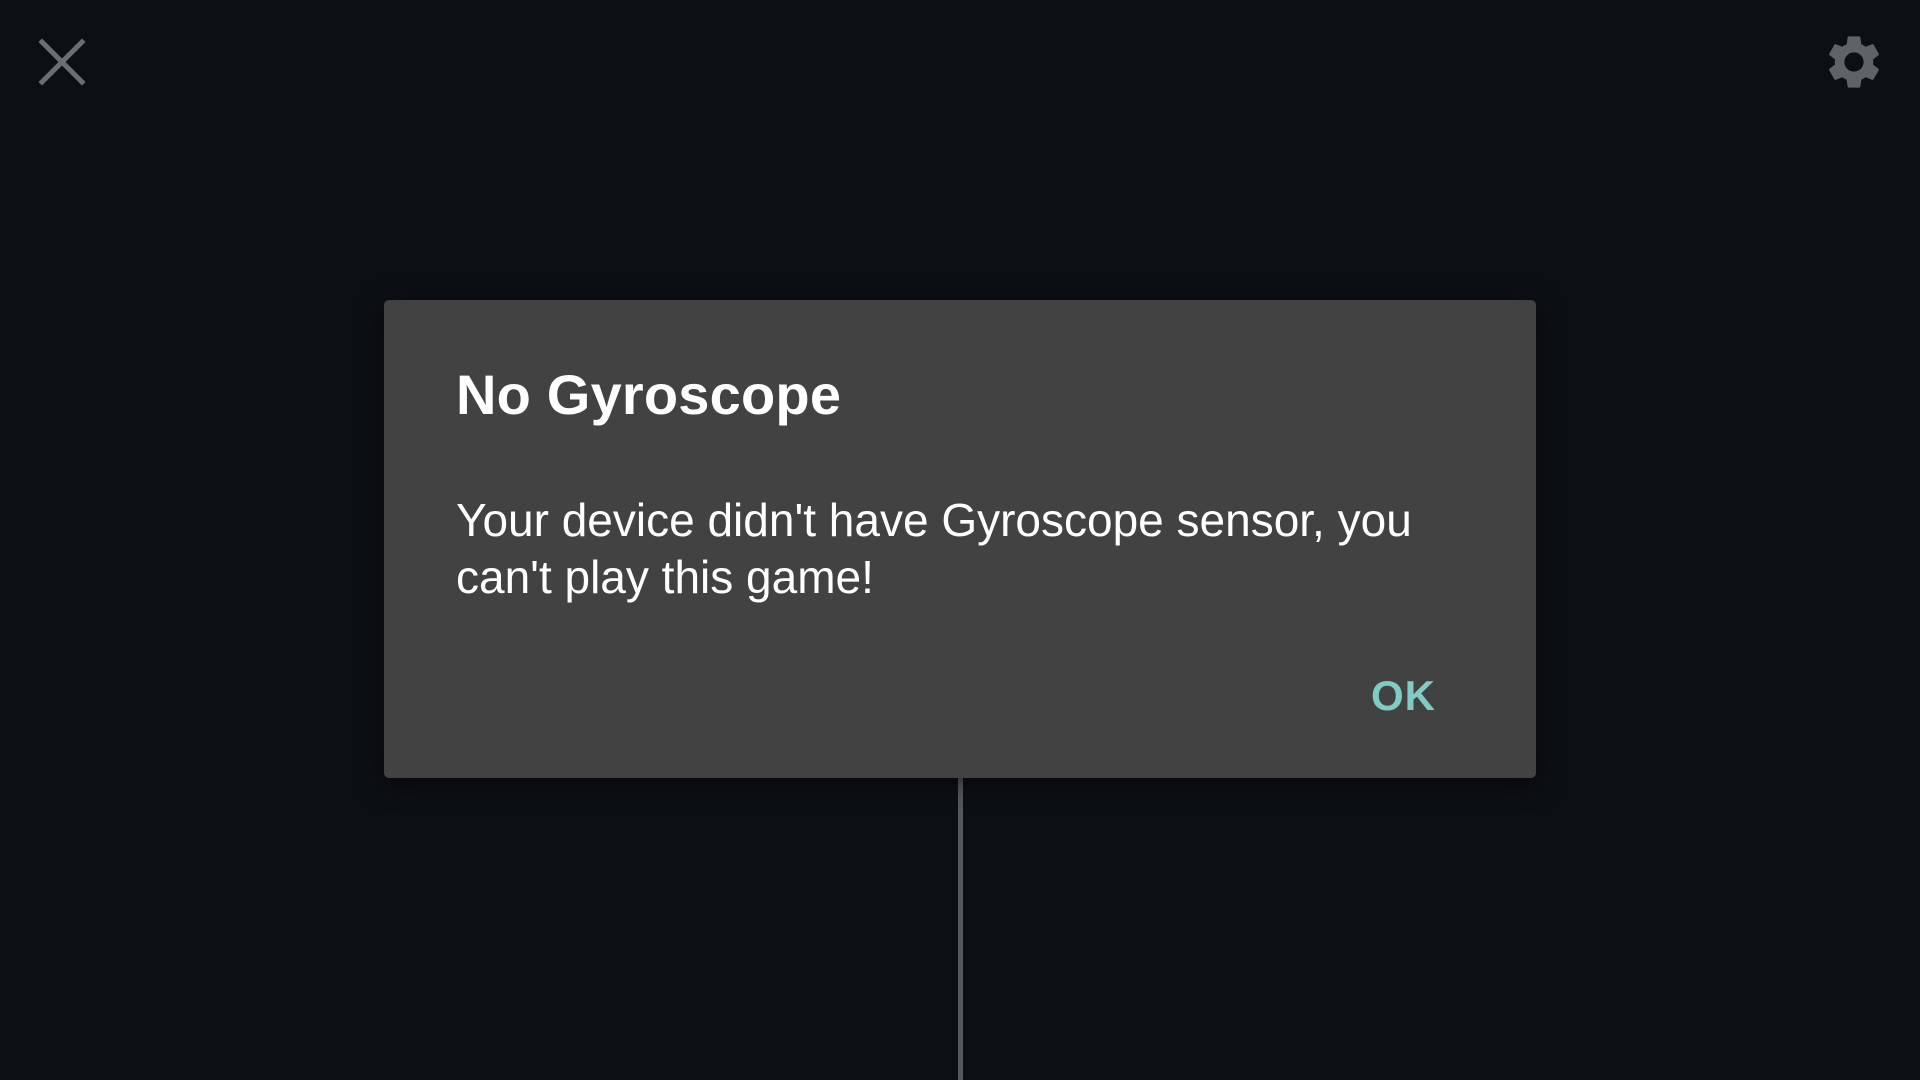 The height and width of the screenshot is (1080, 1920). I want to click on settings-button, so click(1854, 62).